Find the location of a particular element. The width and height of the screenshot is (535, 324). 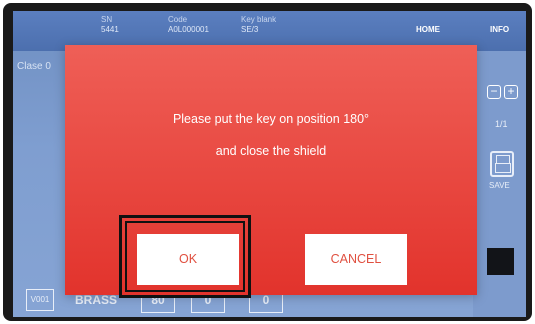

header-keyblank: Key blank SE/3 is located at coordinates (258, 25).